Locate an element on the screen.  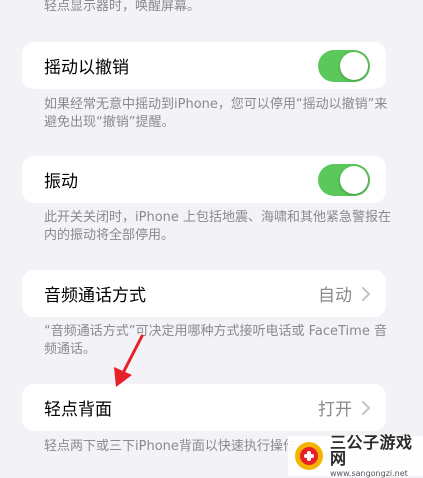
top-note: 轻点显示器时，唤醒屏幕。 is located at coordinates (122, 7).